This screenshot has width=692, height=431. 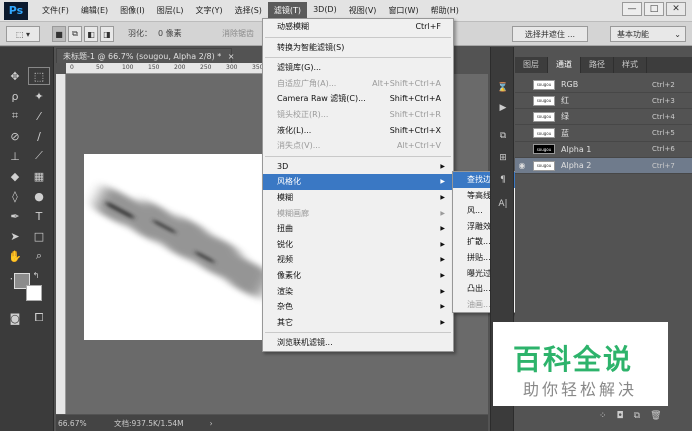 What do you see at coordinates (597, 65) in the screenshot?
I see `panel-tab: 路径` at bounding box center [597, 65].